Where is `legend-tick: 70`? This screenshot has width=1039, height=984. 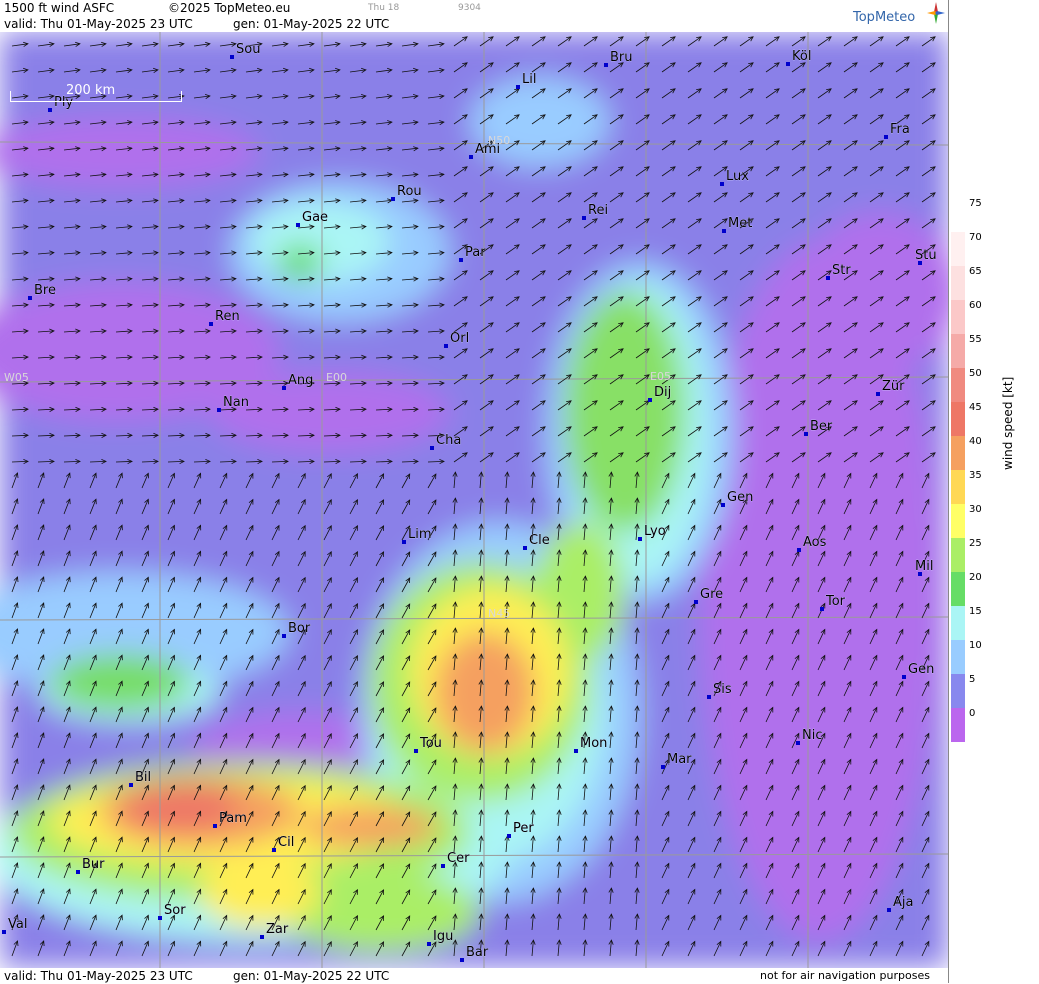
legend-tick: 70 is located at coordinates (975, 237).